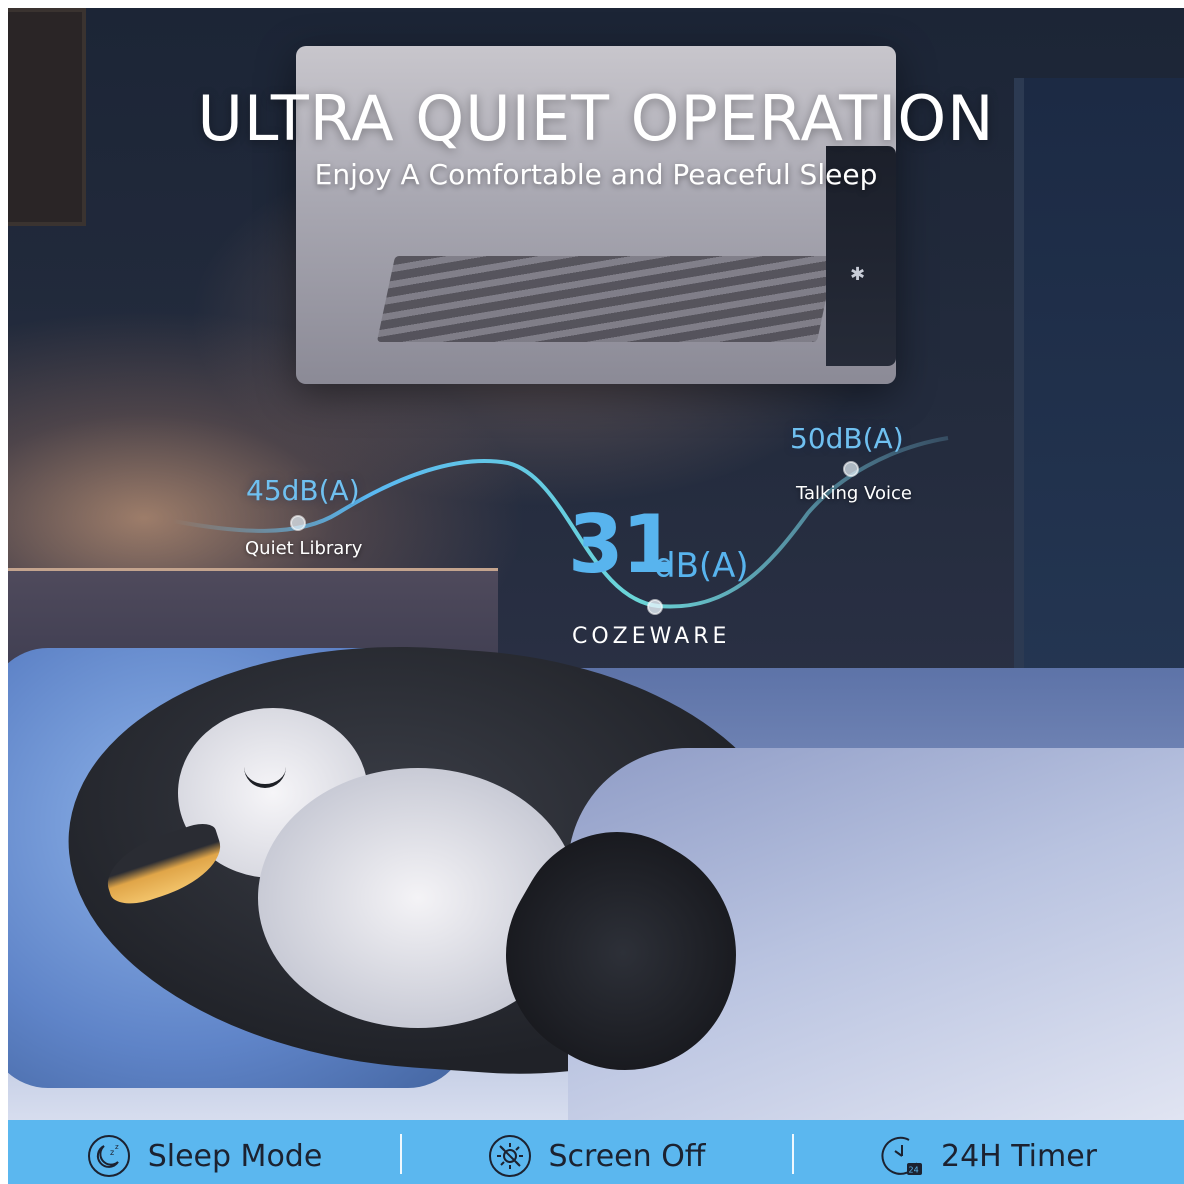 This screenshot has height=1184, width=1184. Describe the element at coordinates (298, 523) in the screenshot. I see `marker-dot-quiet-library` at that location.